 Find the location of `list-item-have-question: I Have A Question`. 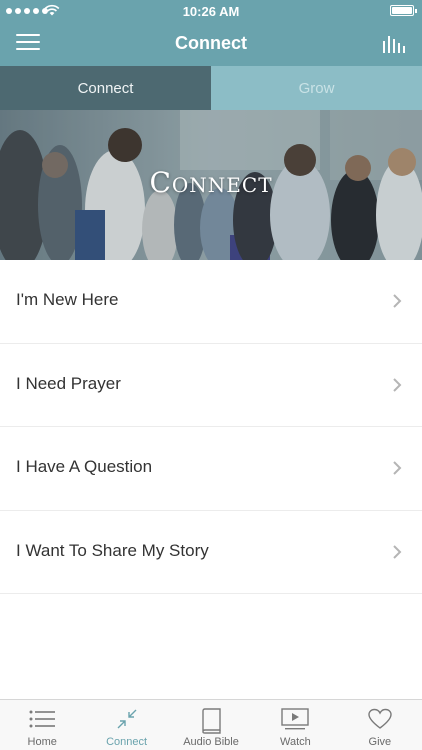

list-item-have-question: I Have A Question is located at coordinates (211, 469).